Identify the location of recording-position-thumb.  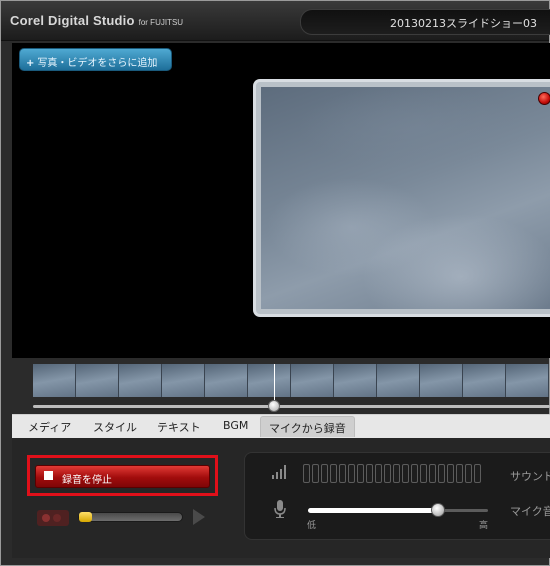
(85, 517).